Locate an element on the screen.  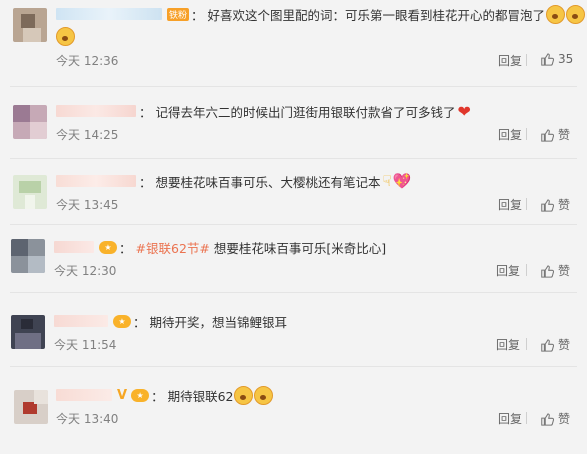
comment-text: 期待银联62 is located at coordinates (200, 396).